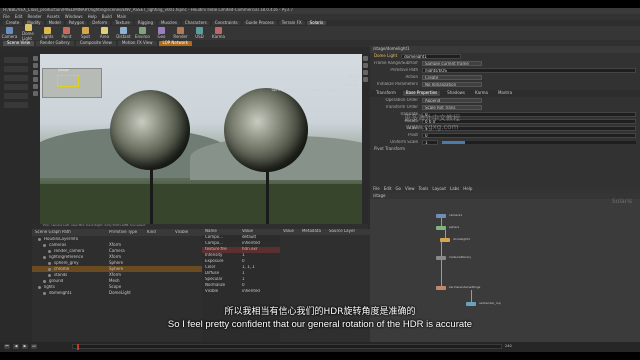  Describe the element at coordinates (6, 17) in the screenshot. I see `menu-item: File` at that location.